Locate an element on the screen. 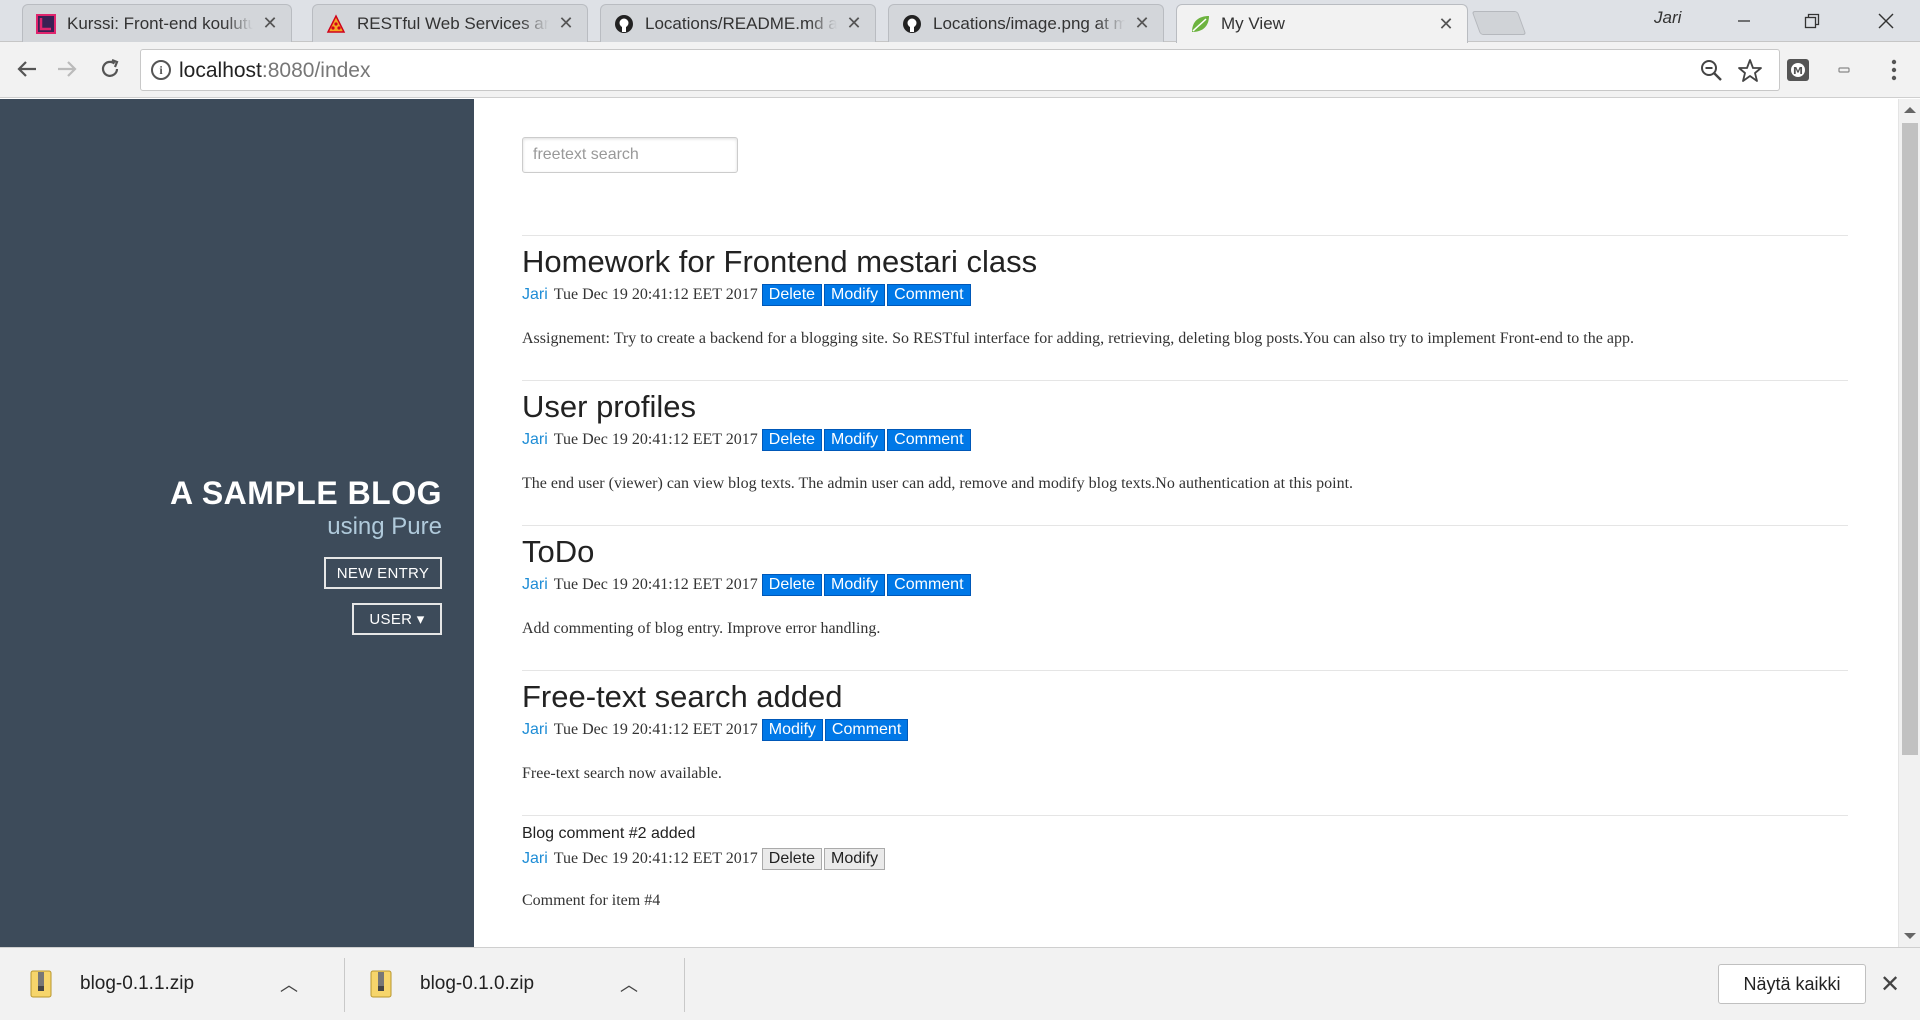 The height and width of the screenshot is (1020, 1920). comment-body: Comment for item #4 is located at coordinates (591, 900).